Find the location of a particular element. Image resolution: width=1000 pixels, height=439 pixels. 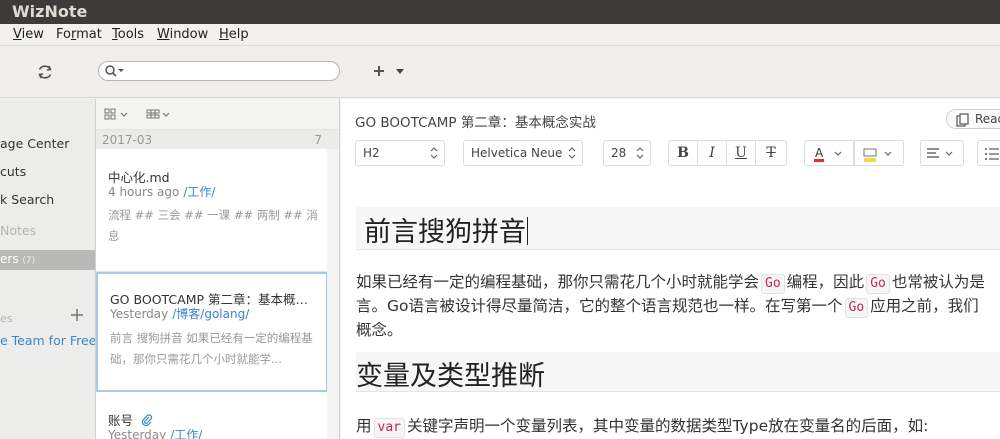

menu-view: View is located at coordinates (28, 34).